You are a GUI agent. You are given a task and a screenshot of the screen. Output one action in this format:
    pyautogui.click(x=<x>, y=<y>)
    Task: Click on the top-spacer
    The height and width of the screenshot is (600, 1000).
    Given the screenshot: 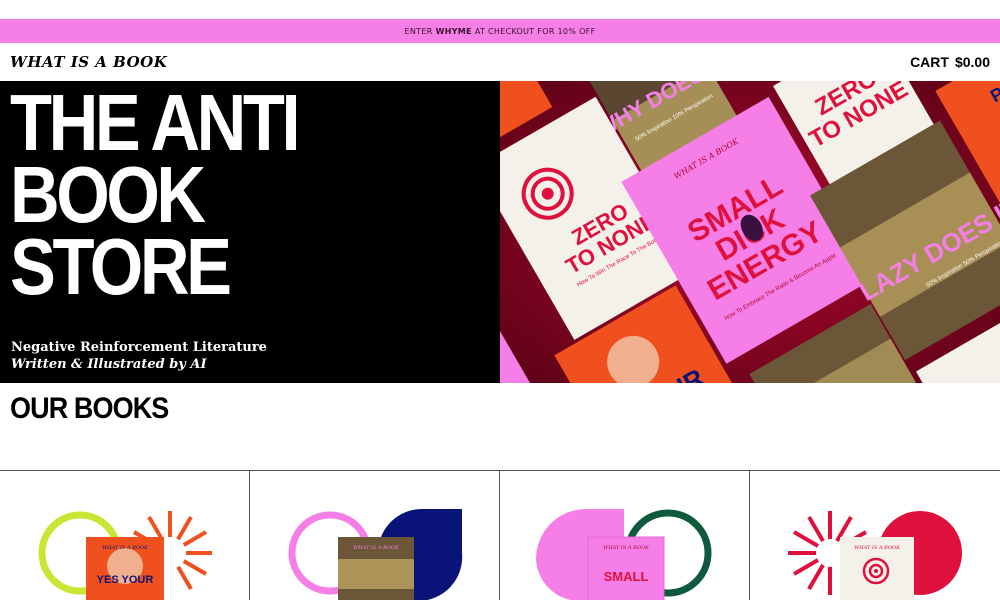 What is the action you would take?
    pyautogui.click(x=500, y=9)
    